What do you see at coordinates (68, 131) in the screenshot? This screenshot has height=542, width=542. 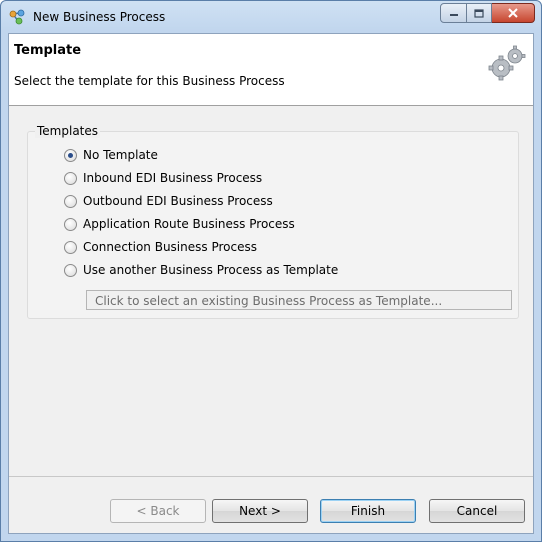 I see `templates-legend: Templates` at bounding box center [68, 131].